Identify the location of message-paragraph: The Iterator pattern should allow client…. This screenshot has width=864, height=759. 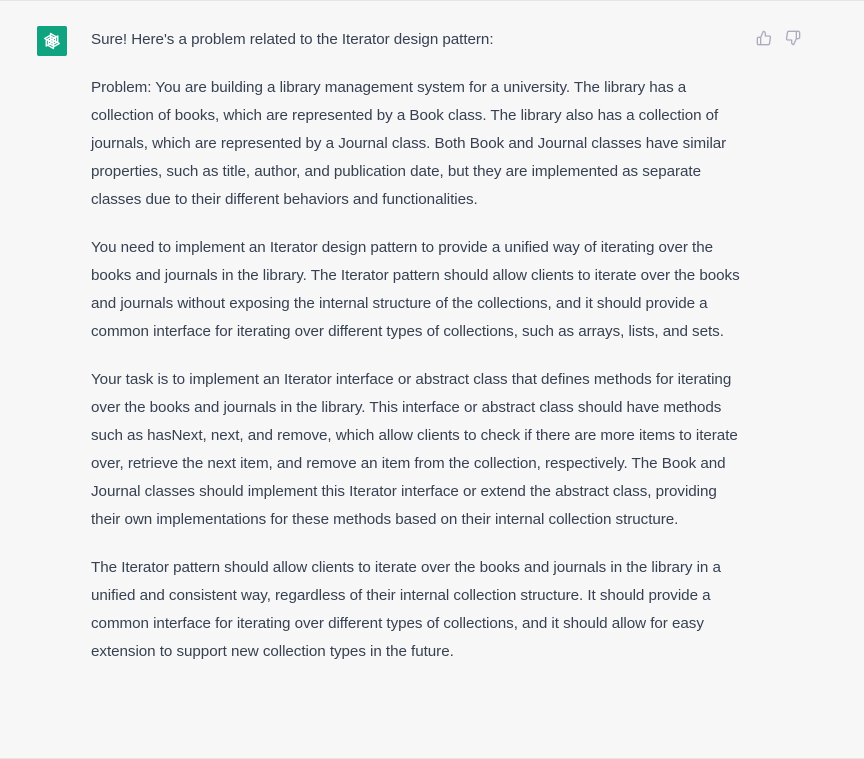
(406, 609).